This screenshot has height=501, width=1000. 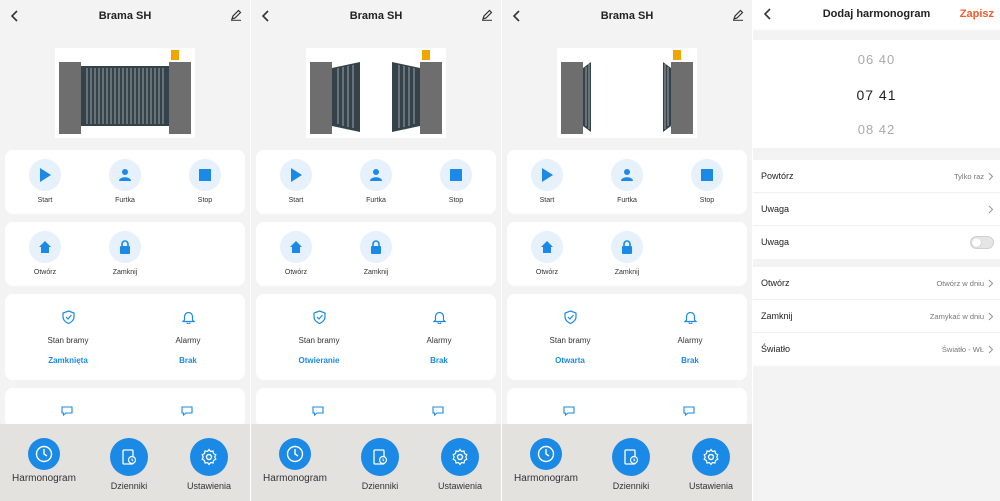 I want to click on page-title: Brama SH, so click(x=627, y=16).